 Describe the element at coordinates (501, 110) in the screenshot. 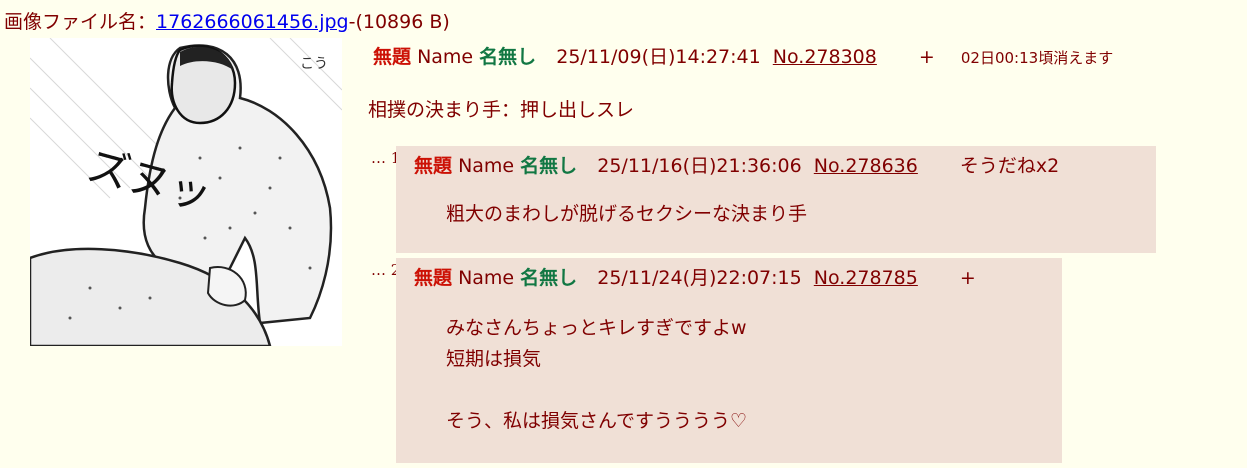

I see `op-body: 相撲の決まり手：押し出しスレ` at that location.